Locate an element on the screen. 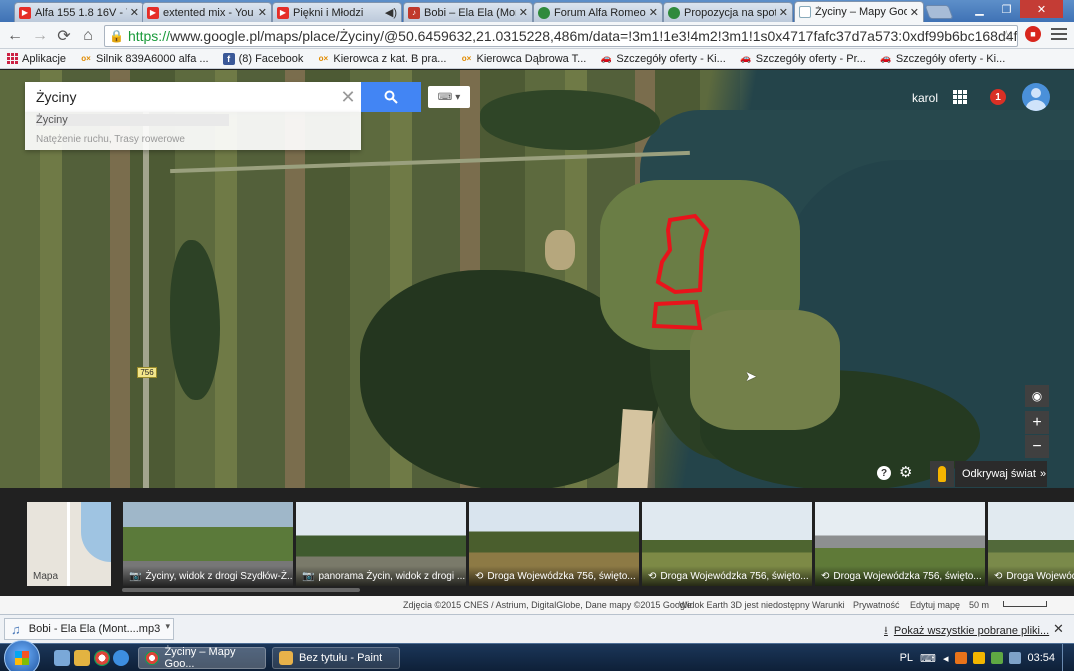 Image resolution: width=1074 pixels, height=671 pixels. home-icon: ⌂ is located at coordinates (88, 36).